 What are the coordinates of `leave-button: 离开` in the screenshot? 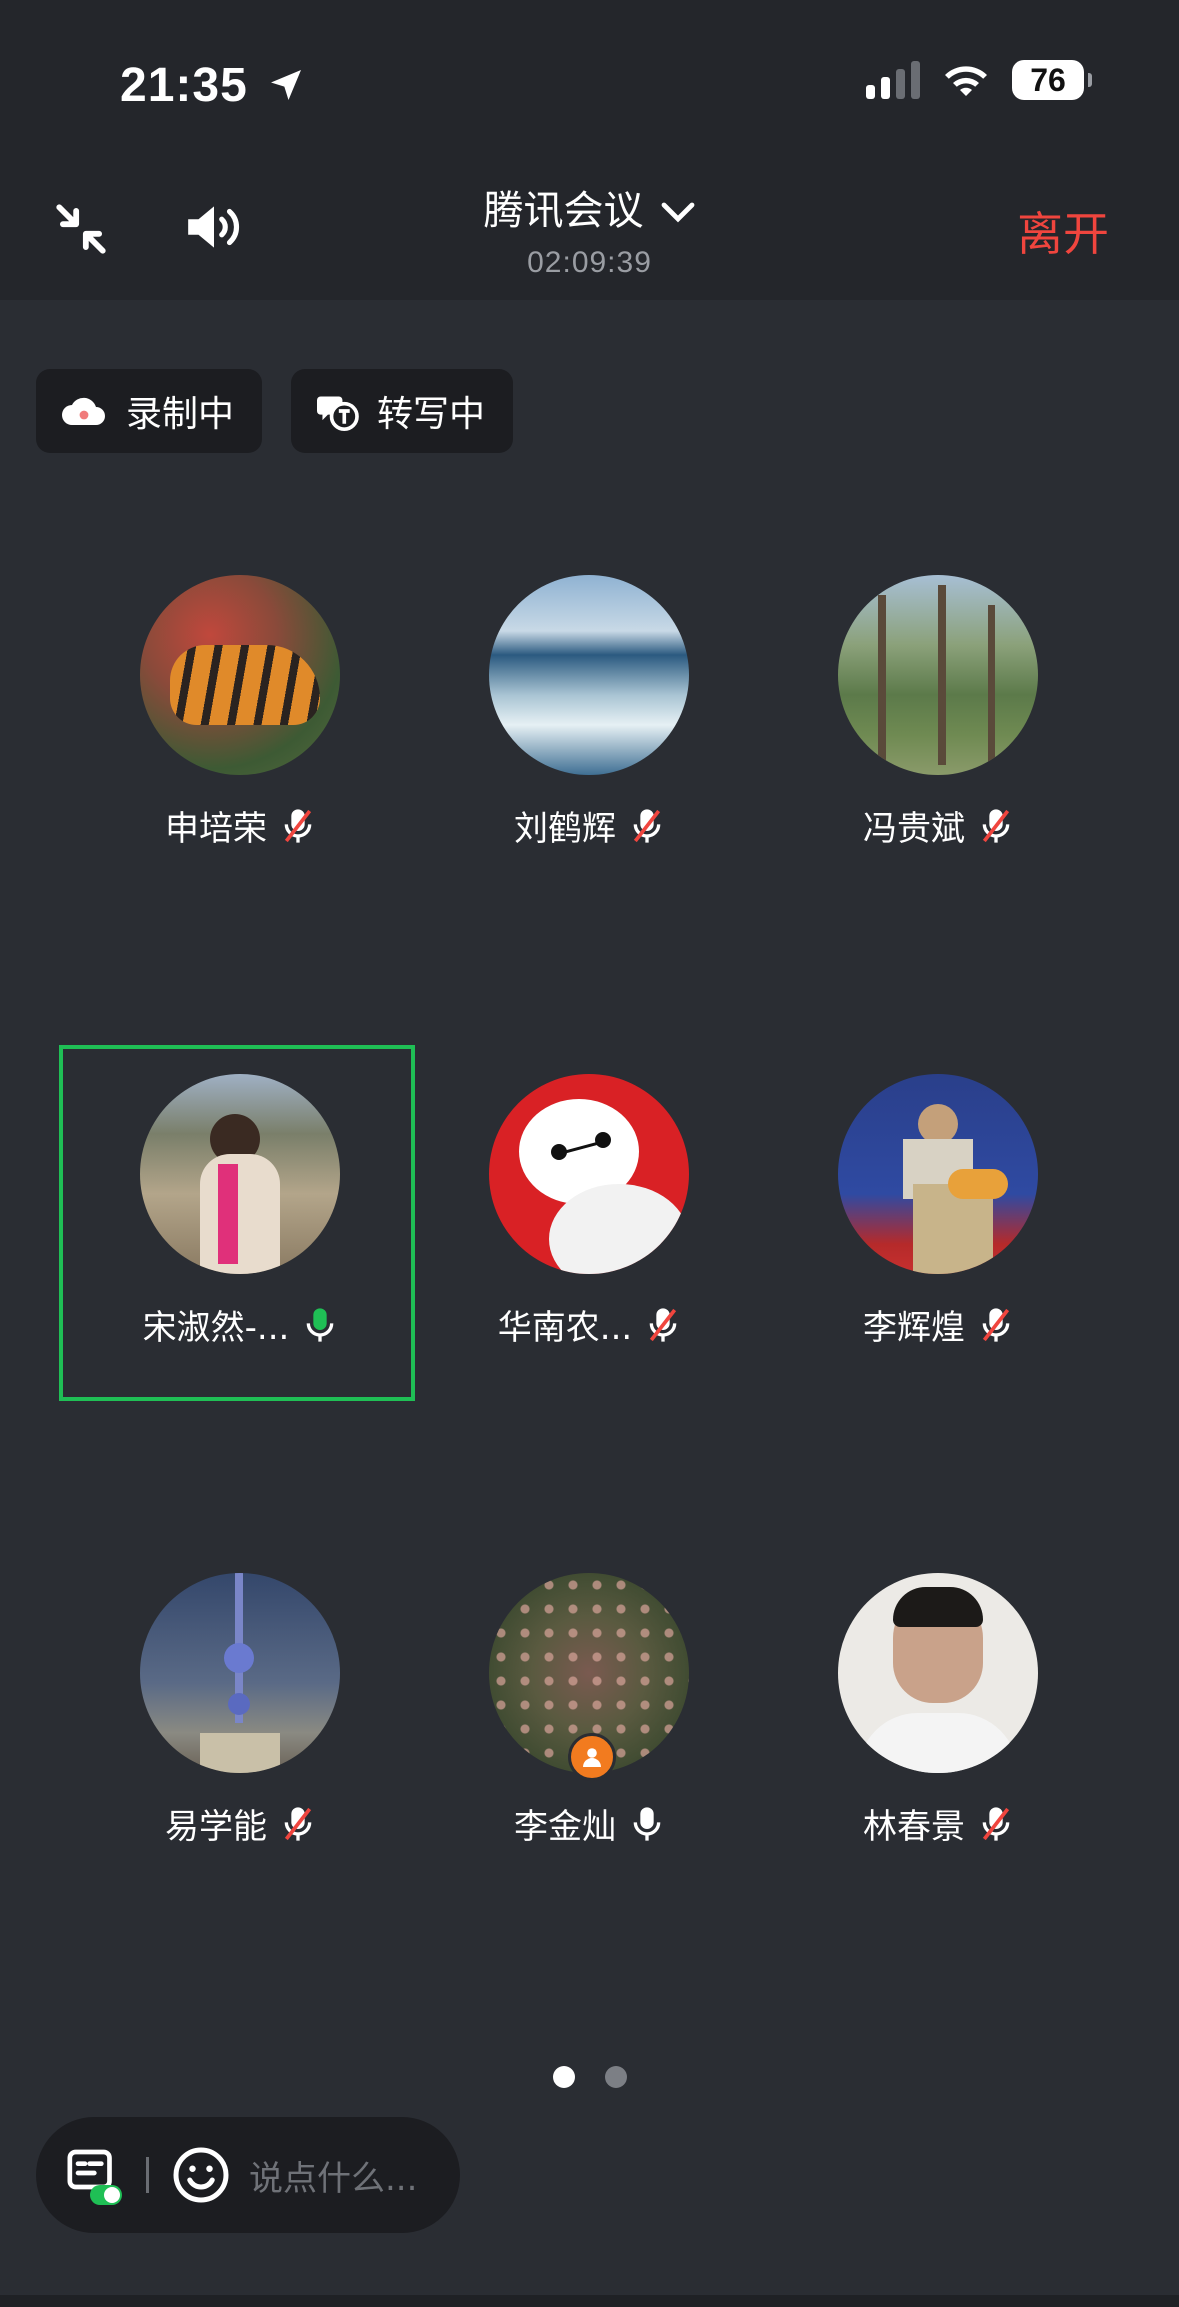 It's located at (1063, 231).